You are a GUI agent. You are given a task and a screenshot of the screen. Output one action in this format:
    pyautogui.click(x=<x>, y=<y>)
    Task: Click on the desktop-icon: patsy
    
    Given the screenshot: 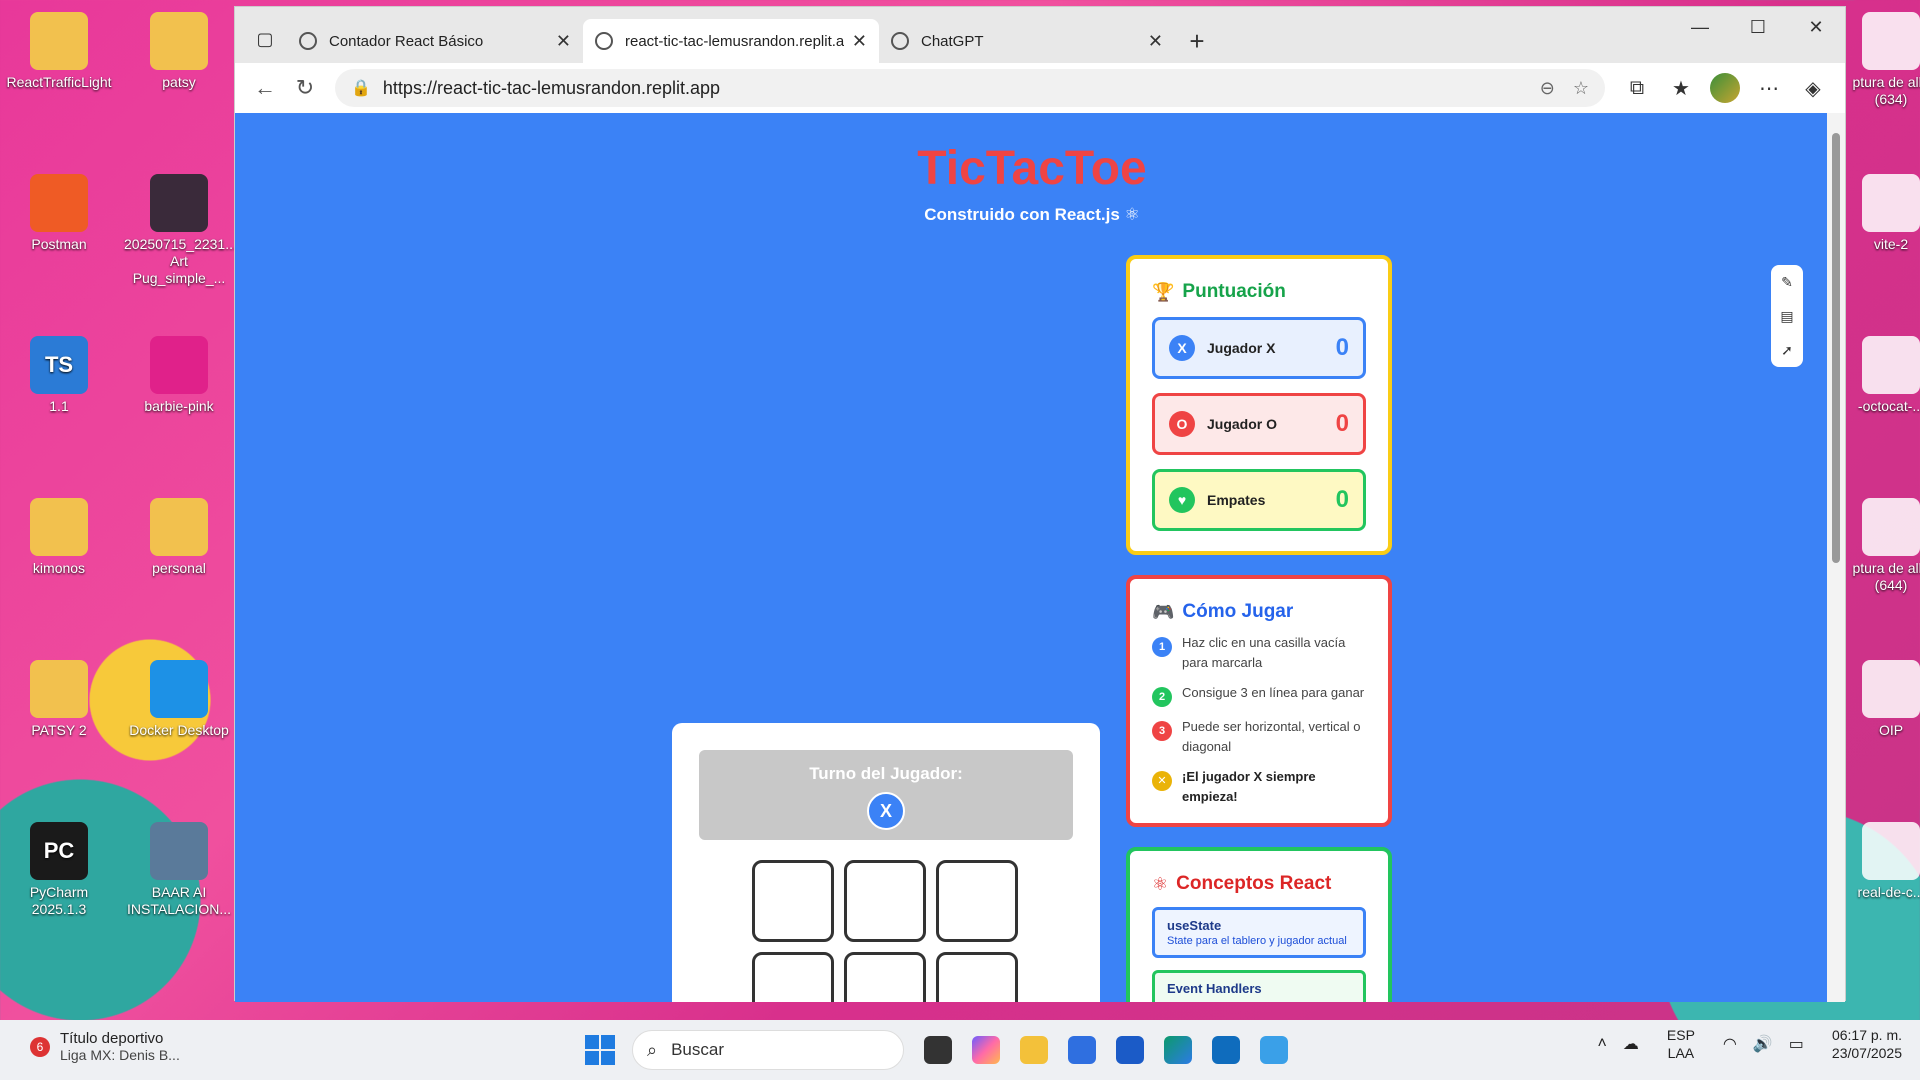 What is the action you would take?
    pyautogui.click(x=179, y=51)
    